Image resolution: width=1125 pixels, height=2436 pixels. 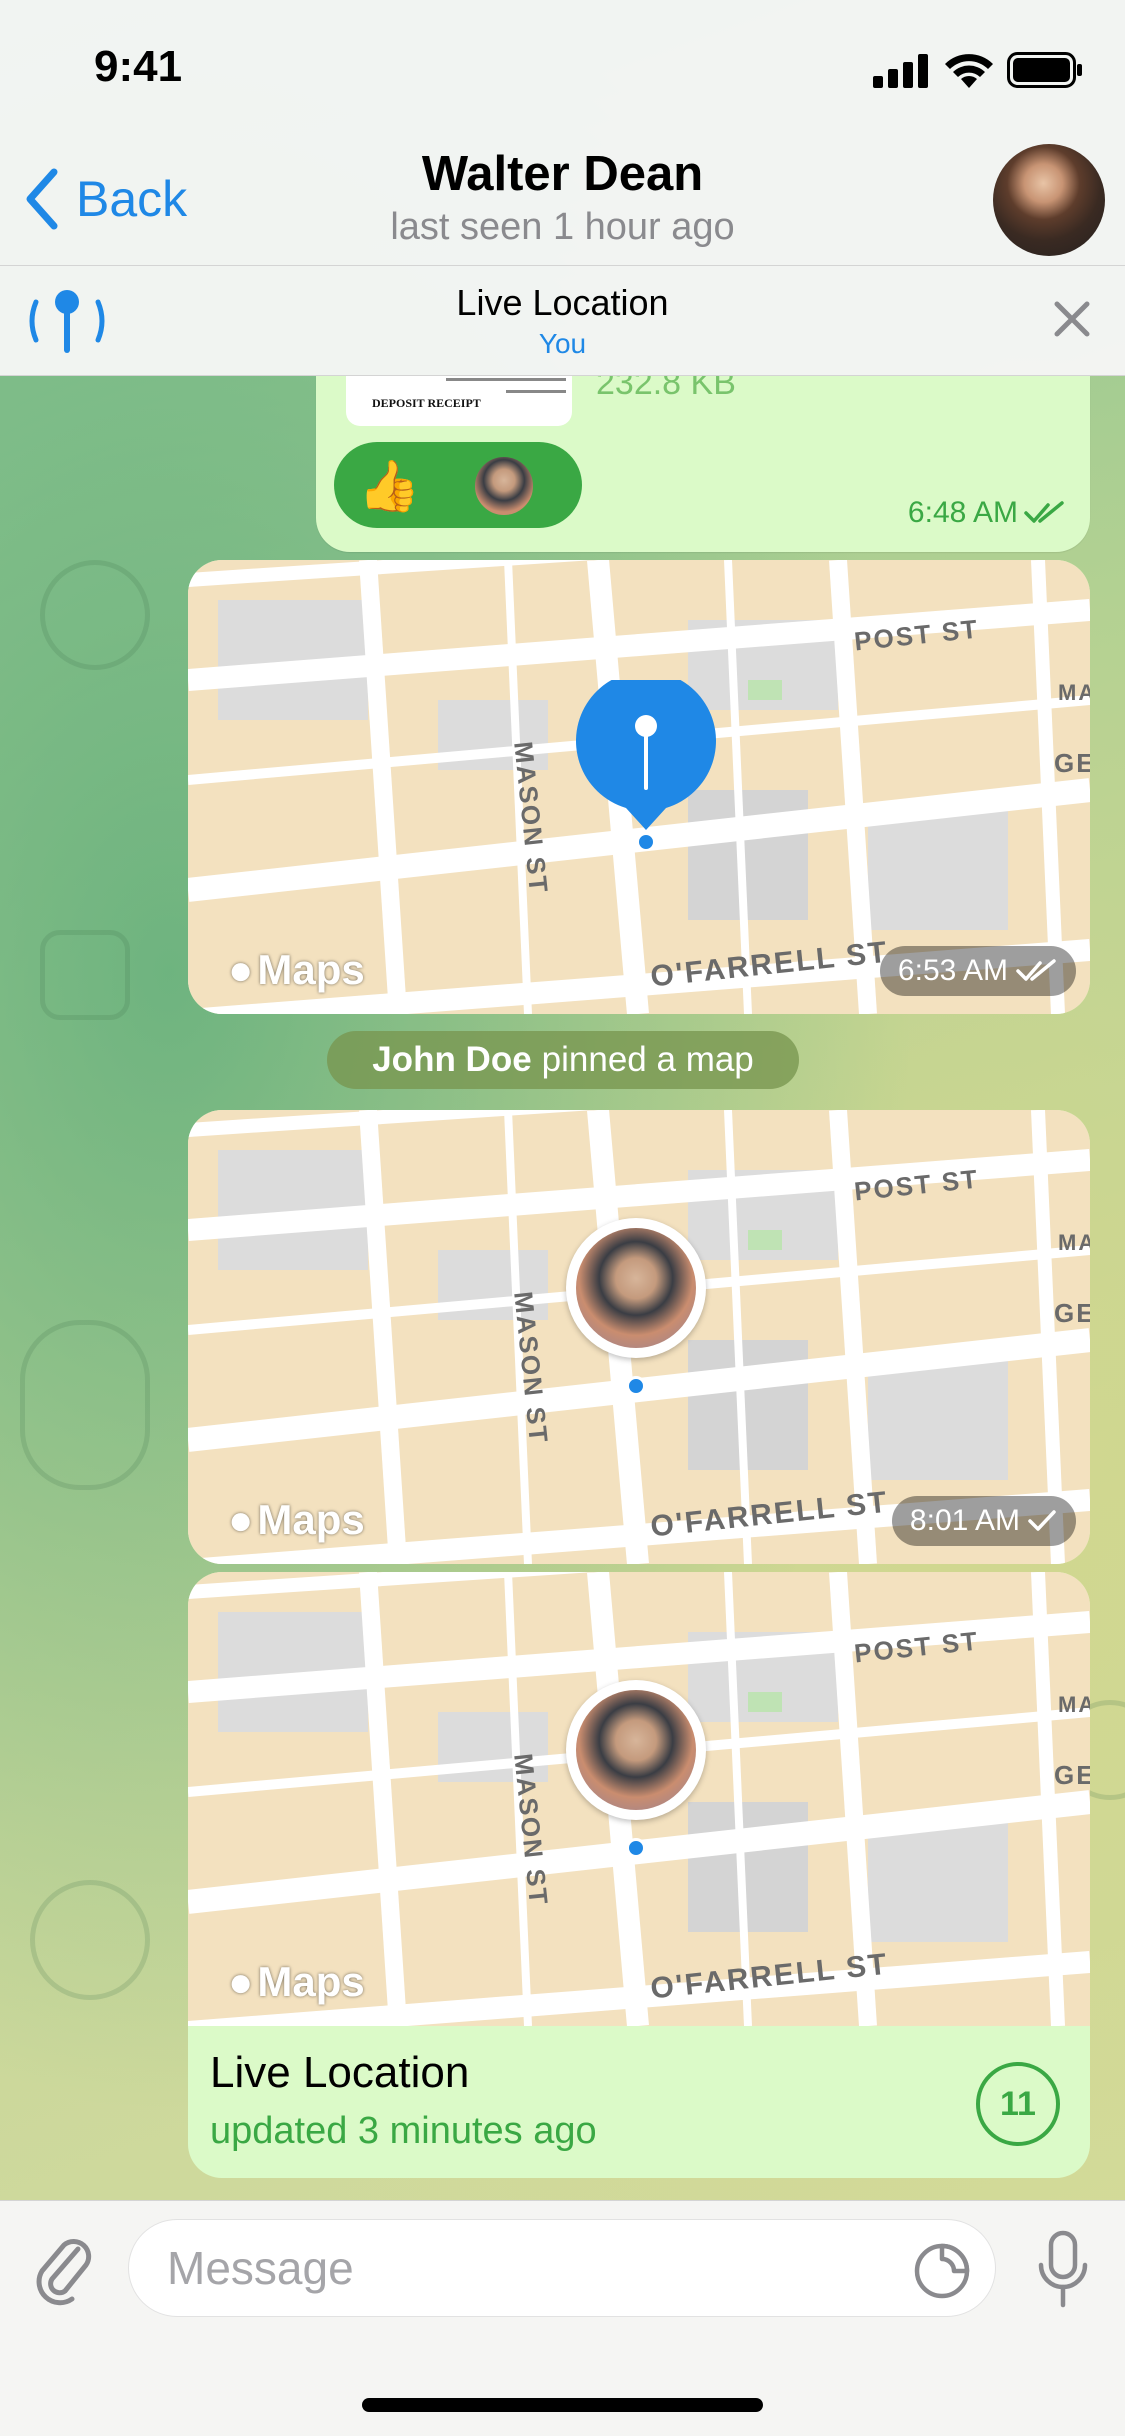 I want to click on live-location-footer: Live Location updated 3 minutes ago 11, so click(x=639, y=2102).